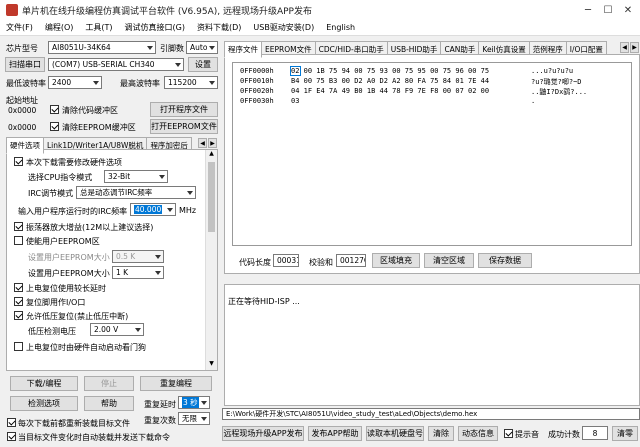 Image resolution: width=640 pixels, height=447 pixels. What do you see at coordinates (52, 331) in the screenshot?
I see `lvd-voltage-label: 低压检测电压` at bounding box center [52, 331].